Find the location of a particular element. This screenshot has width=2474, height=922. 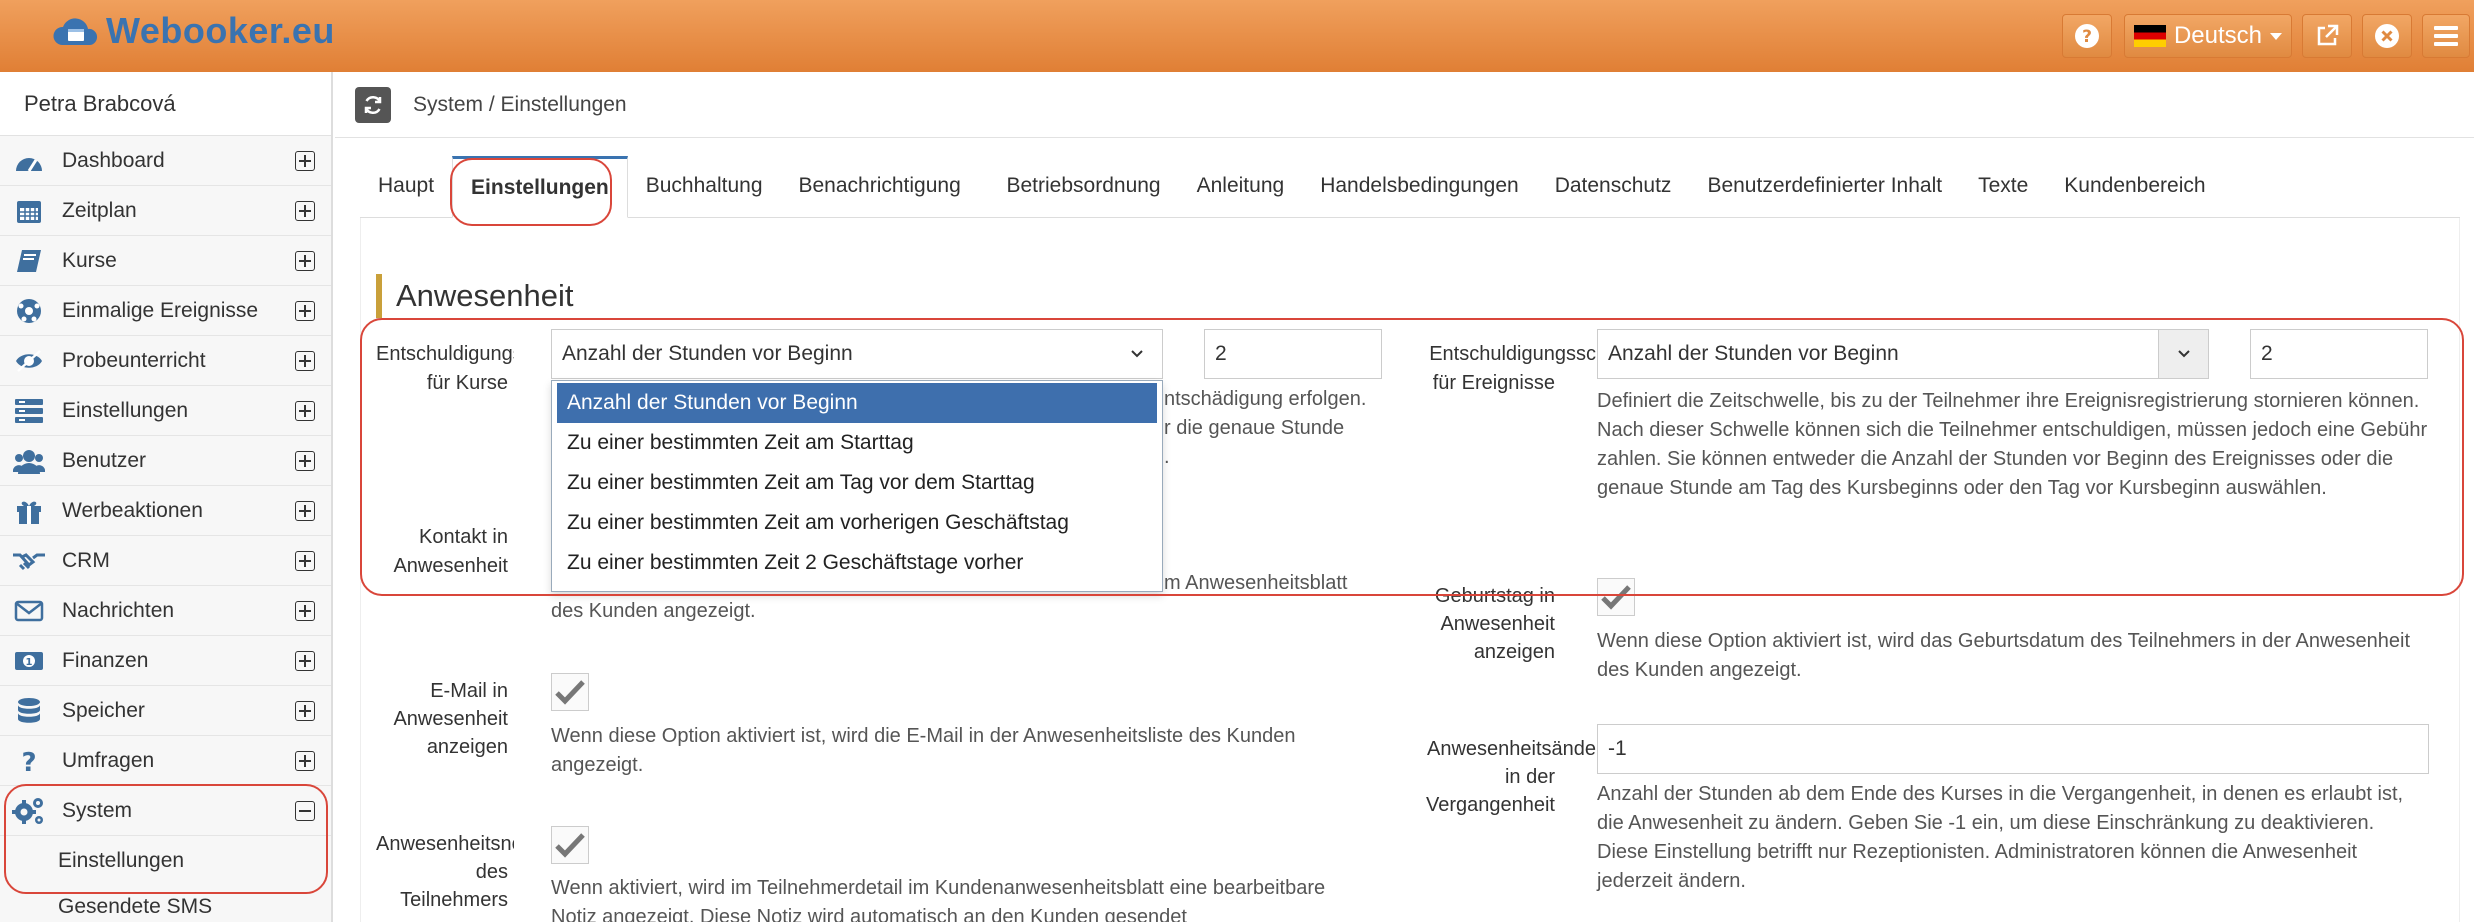

calendar-icon is located at coordinates (29, 211).